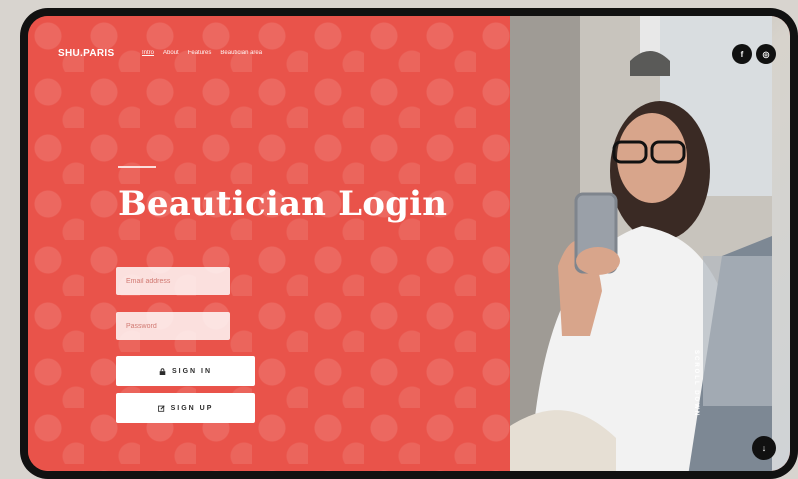 The height and width of the screenshot is (479, 798). What do you see at coordinates (162, 371) in the screenshot?
I see `lock-icon` at bounding box center [162, 371].